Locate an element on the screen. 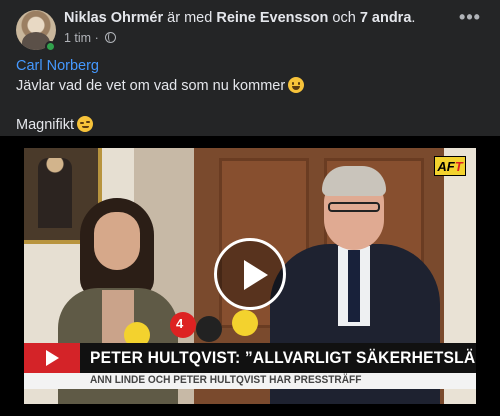 The width and height of the screenshot is (500, 416). globe-icon is located at coordinates (111, 37).